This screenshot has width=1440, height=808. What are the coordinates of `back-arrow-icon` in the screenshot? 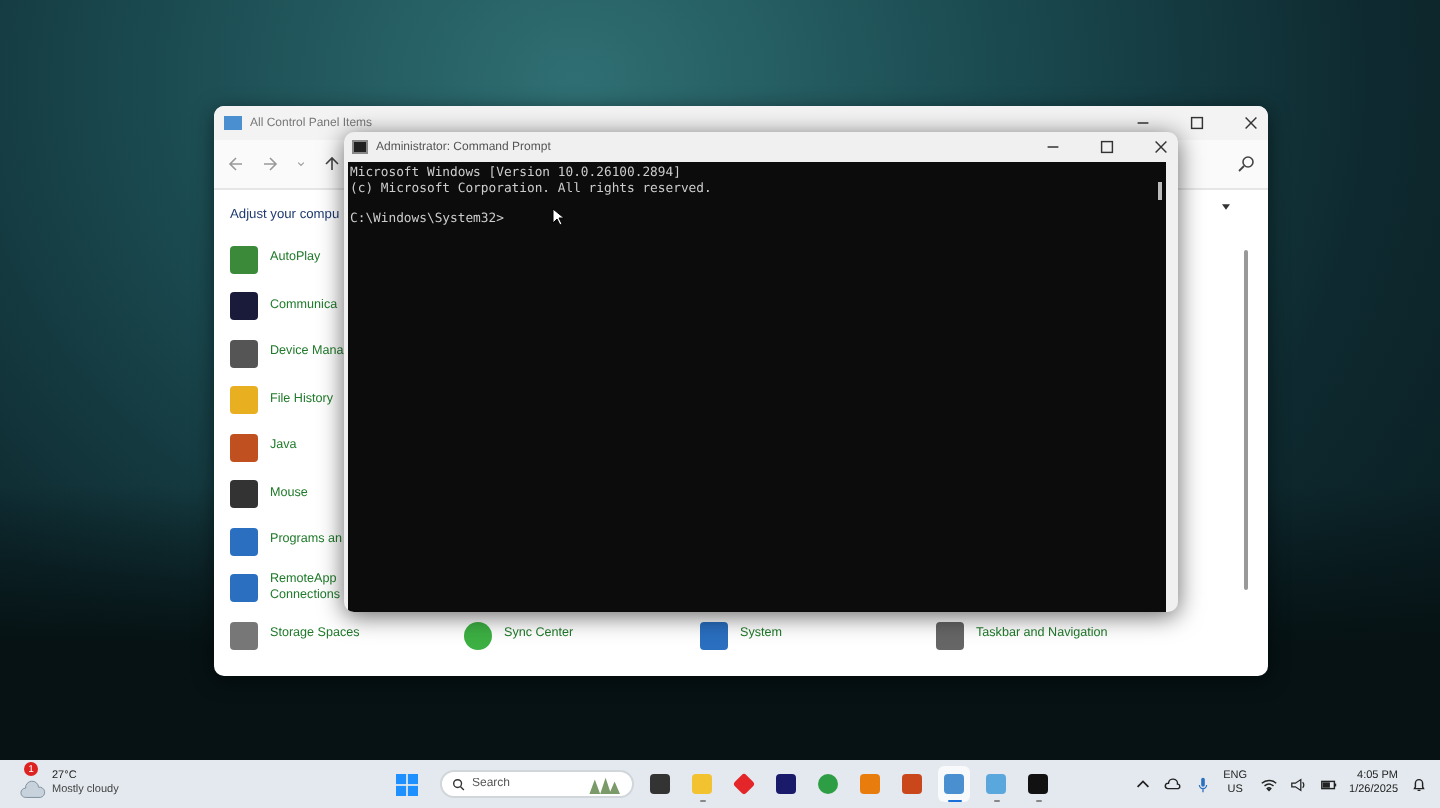 It's located at (236, 164).